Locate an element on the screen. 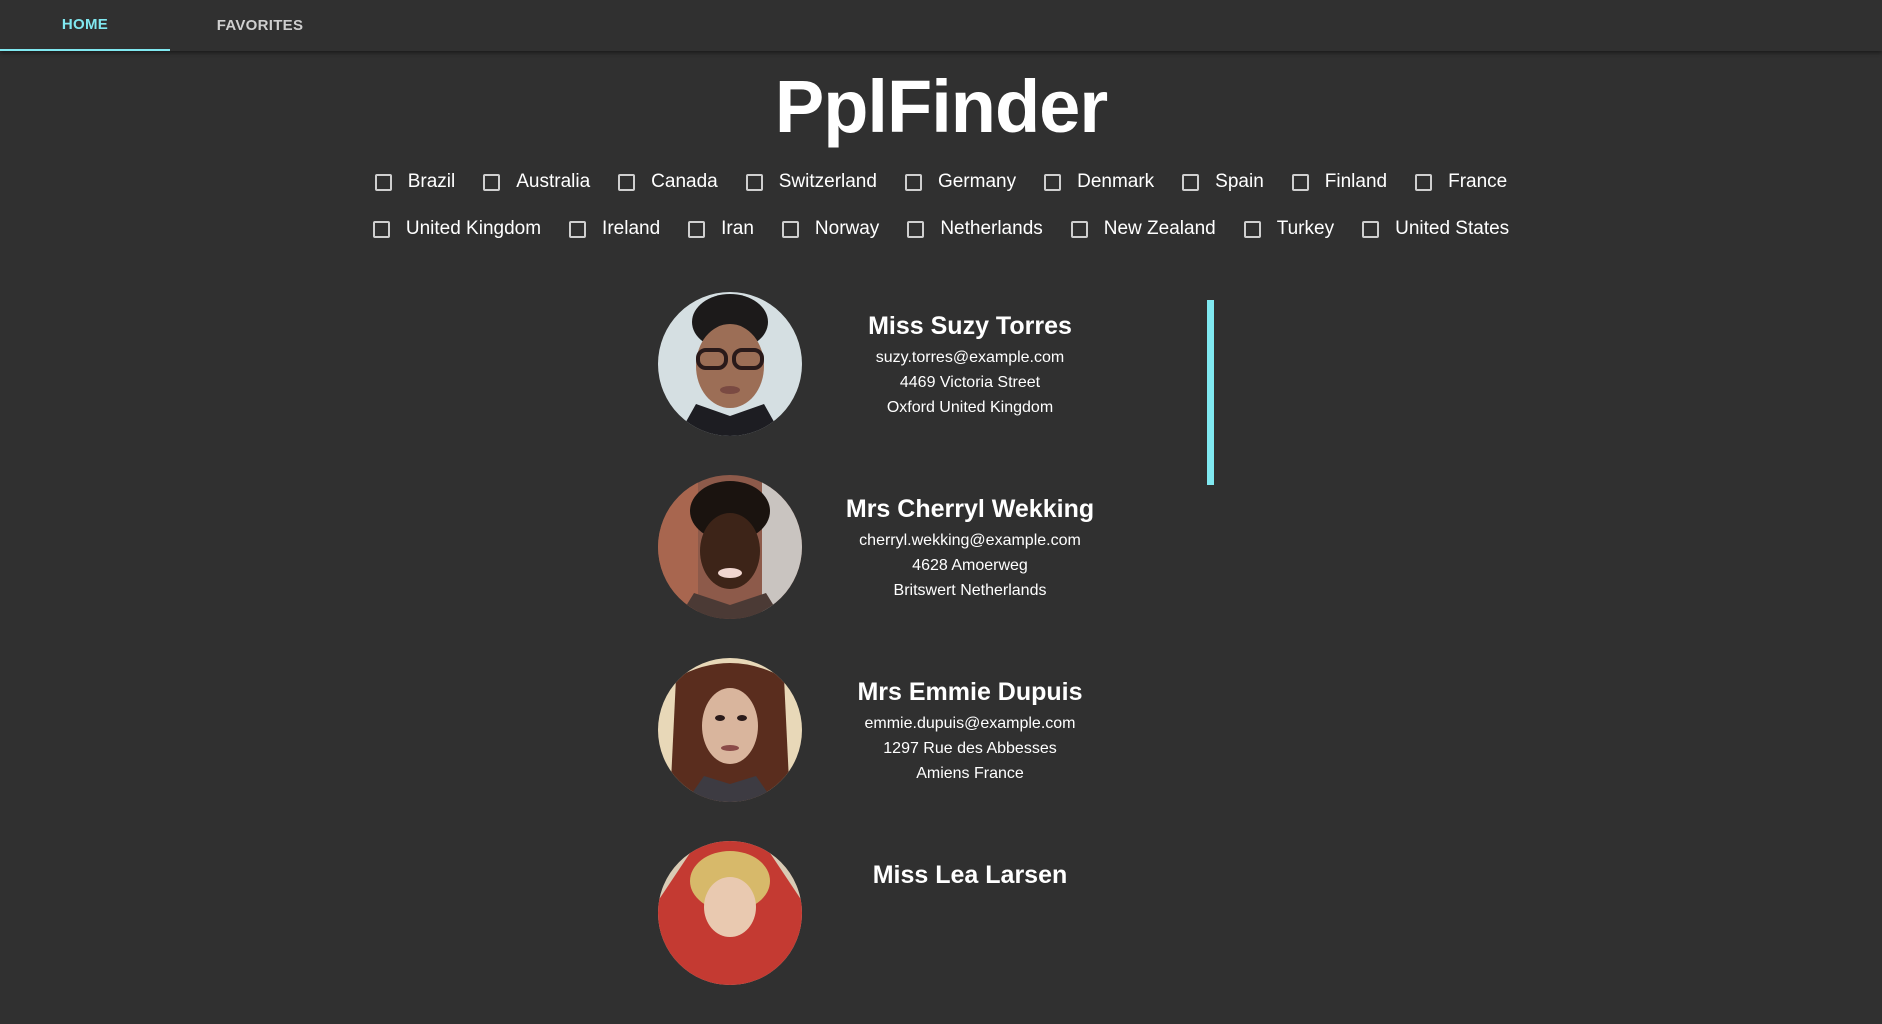 This screenshot has width=1882, height=1024. country-checkbox-finland: Finland is located at coordinates (1339, 182).